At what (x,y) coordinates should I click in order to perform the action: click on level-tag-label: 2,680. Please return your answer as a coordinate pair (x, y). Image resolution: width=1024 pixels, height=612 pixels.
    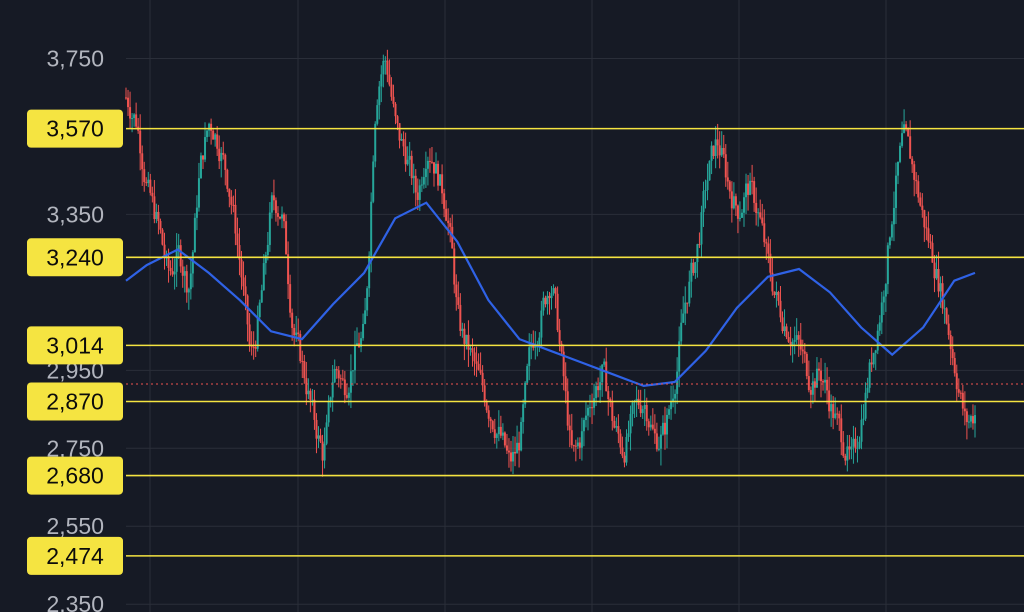
    Looking at the image, I should click on (75, 476).